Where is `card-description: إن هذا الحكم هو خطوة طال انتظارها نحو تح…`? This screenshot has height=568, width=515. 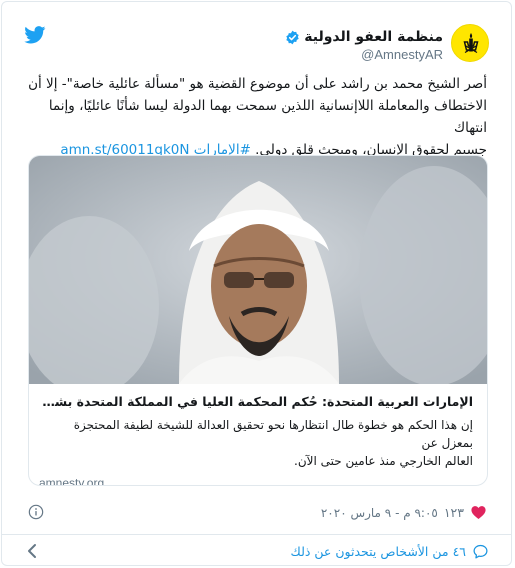 card-description: إن هذا الحكم هو خطوة طال انتظارها نحو تح… is located at coordinates (256, 443).